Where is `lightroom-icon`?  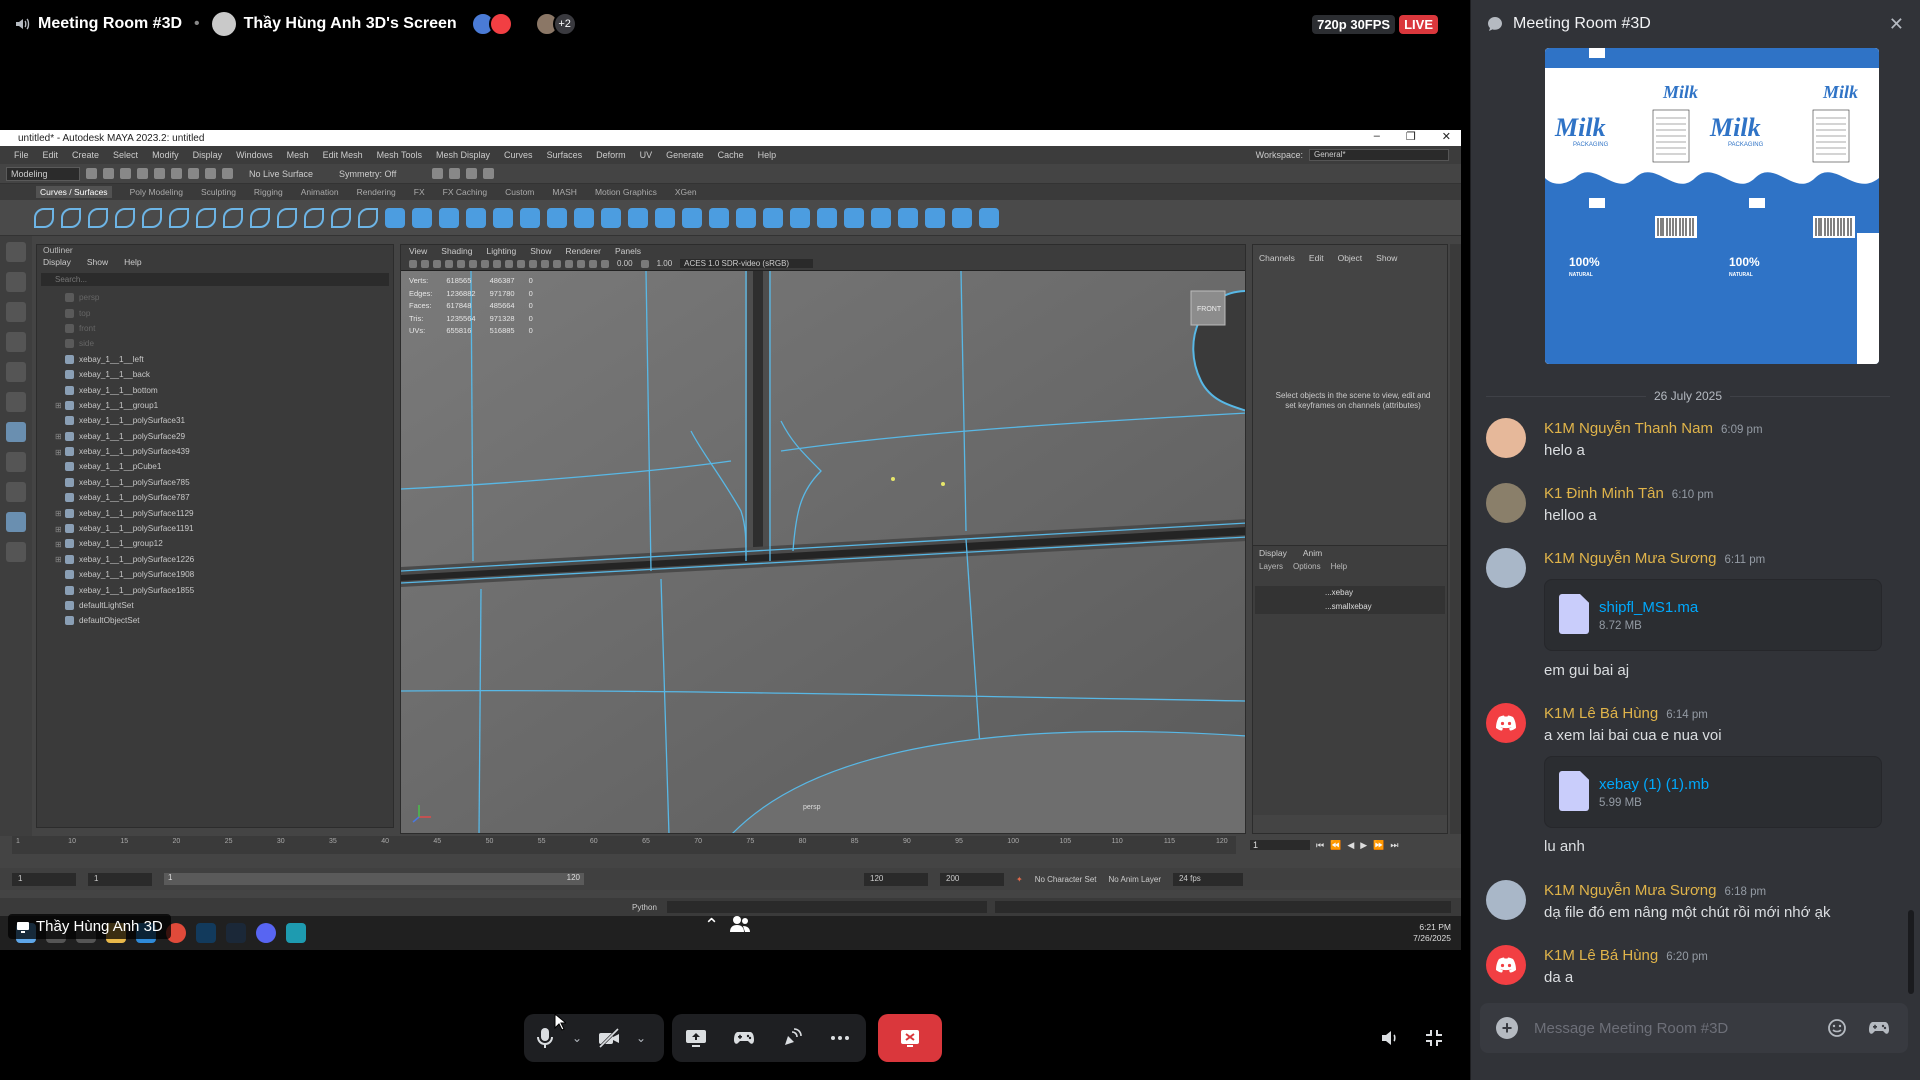
lightroom-icon is located at coordinates (206, 933).